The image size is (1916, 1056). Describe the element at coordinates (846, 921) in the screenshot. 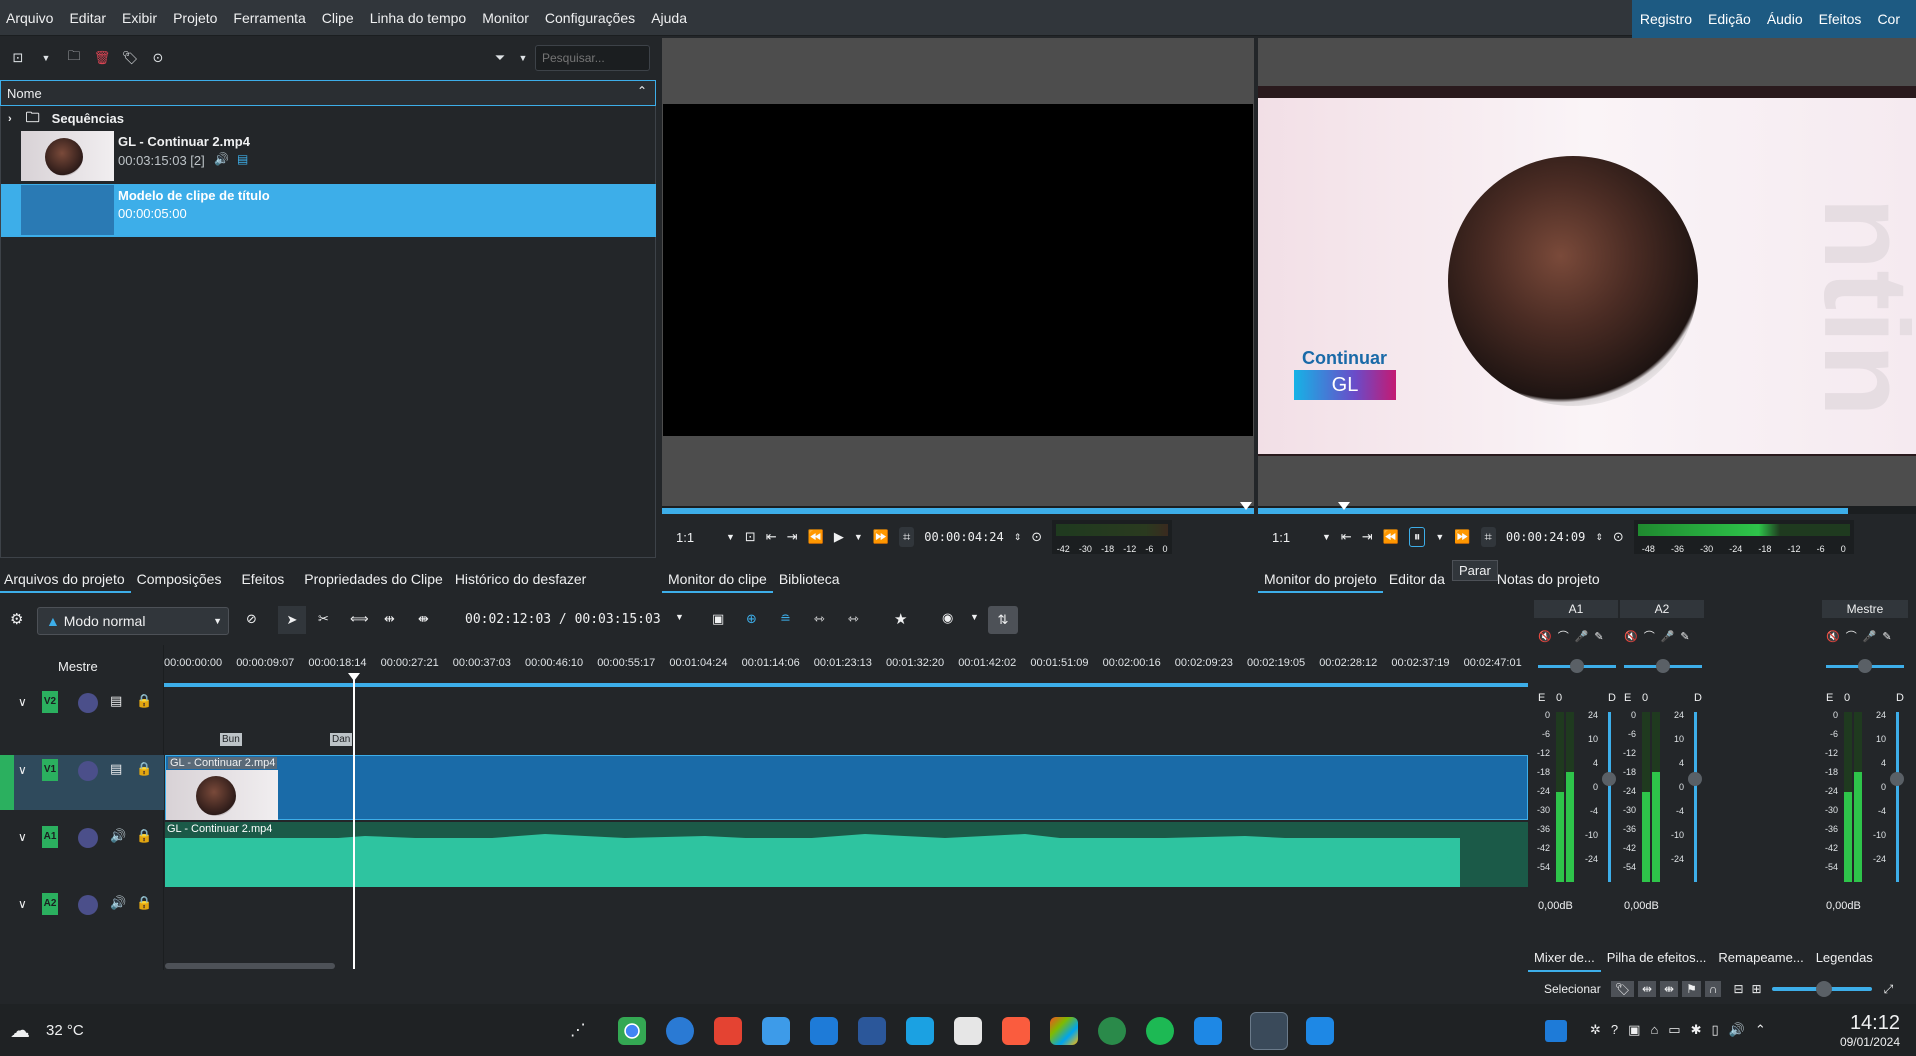

I see `track-a2` at that location.